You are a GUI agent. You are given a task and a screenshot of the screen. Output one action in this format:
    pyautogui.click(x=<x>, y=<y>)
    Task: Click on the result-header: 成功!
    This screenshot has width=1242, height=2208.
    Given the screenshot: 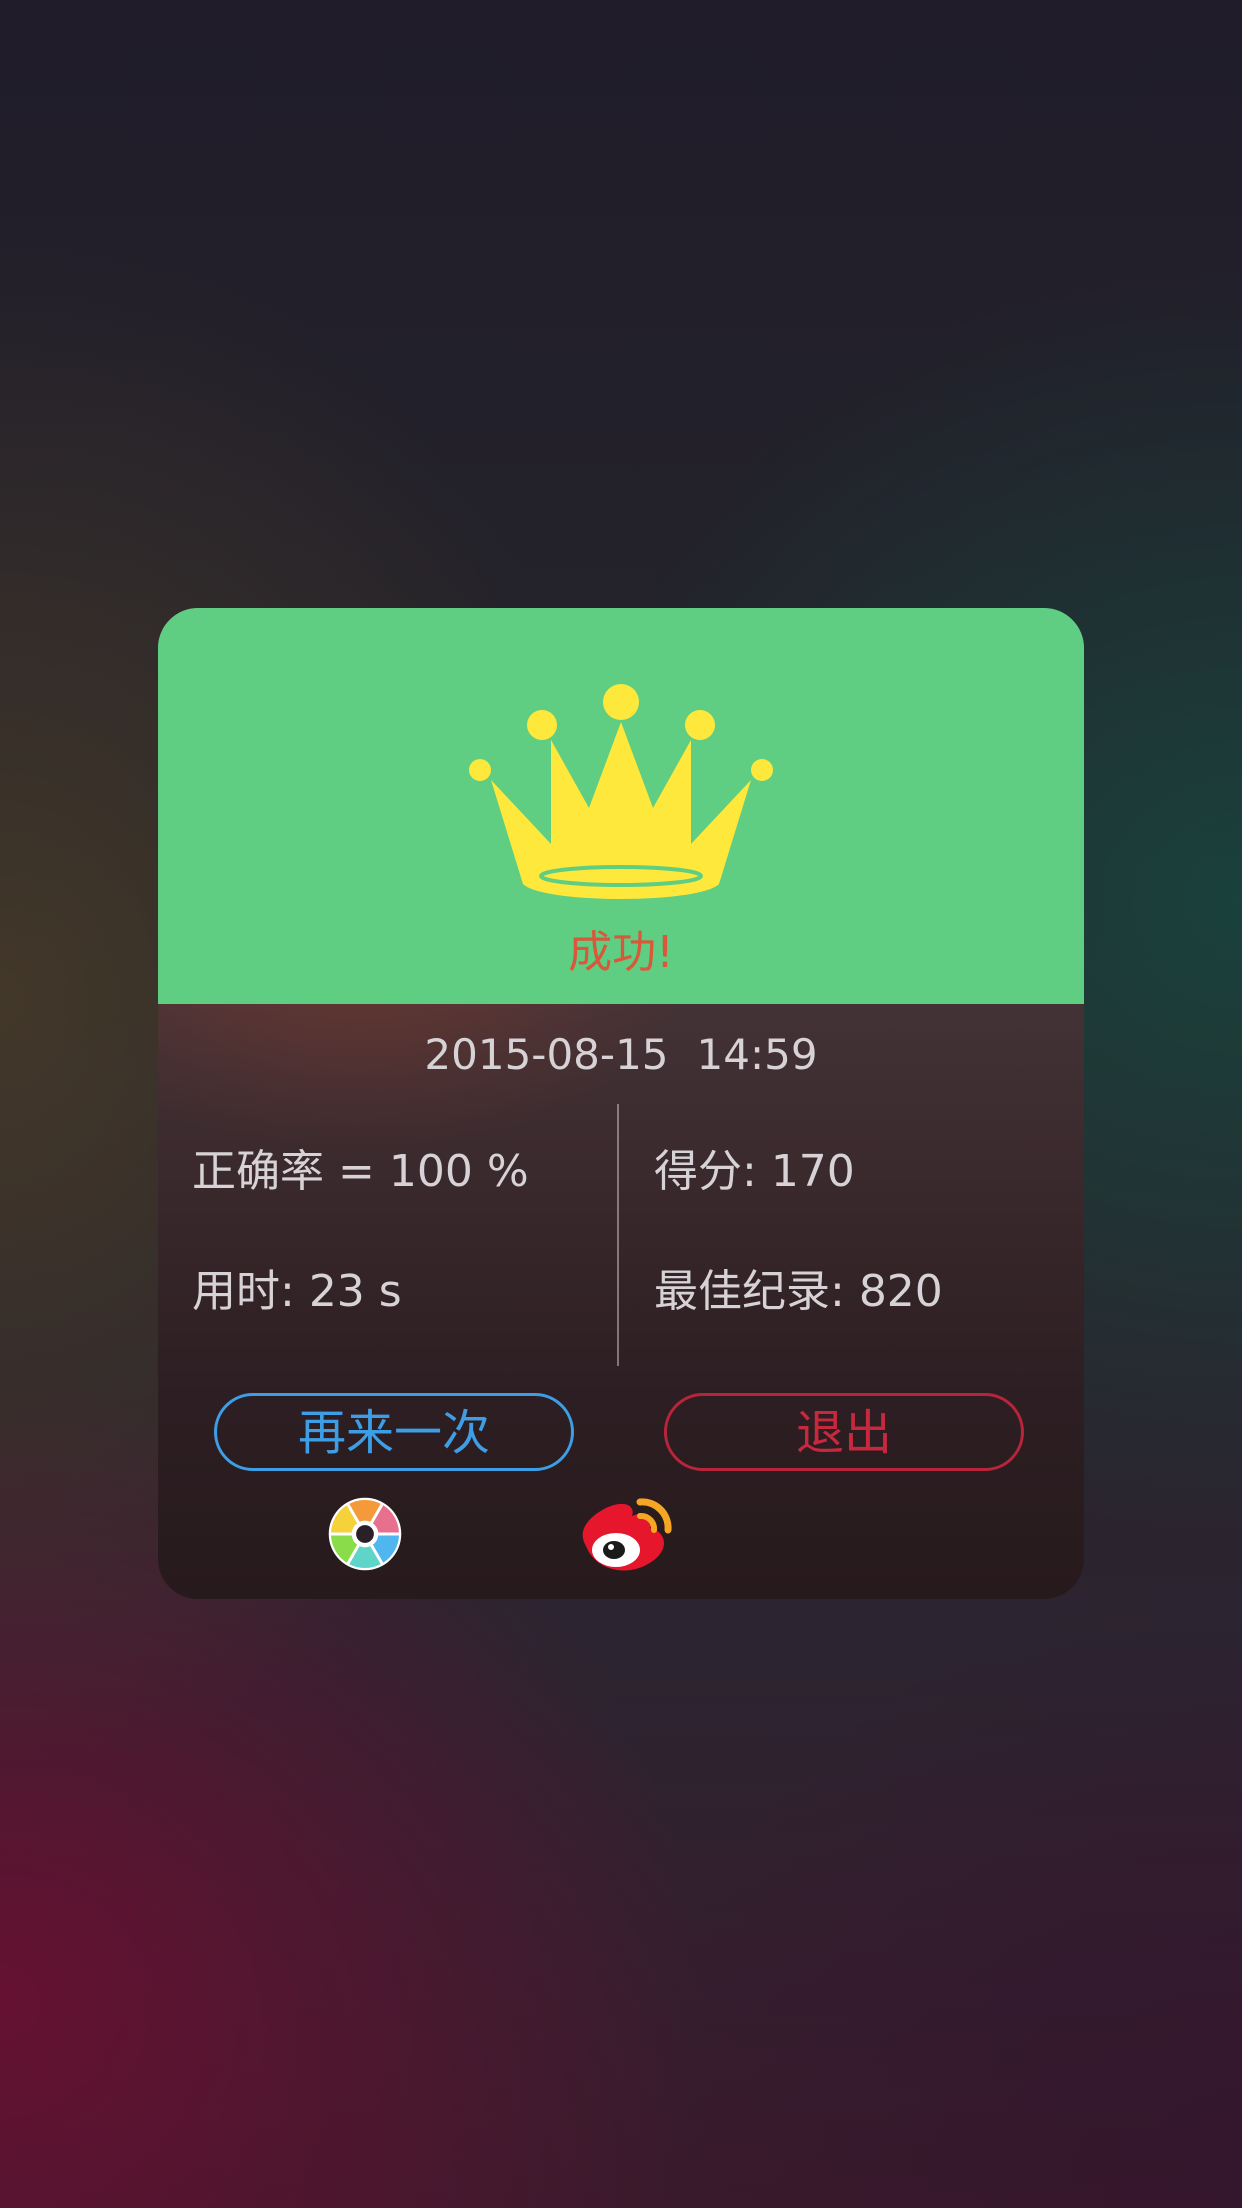 What is the action you would take?
    pyautogui.click(x=621, y=806)
    